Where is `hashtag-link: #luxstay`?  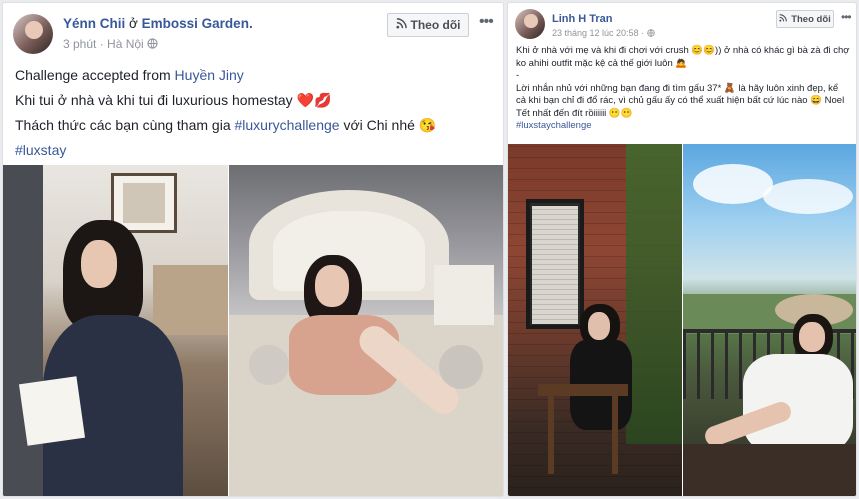 hashtag-link: #luxstay is located at coordinates (40, 150).